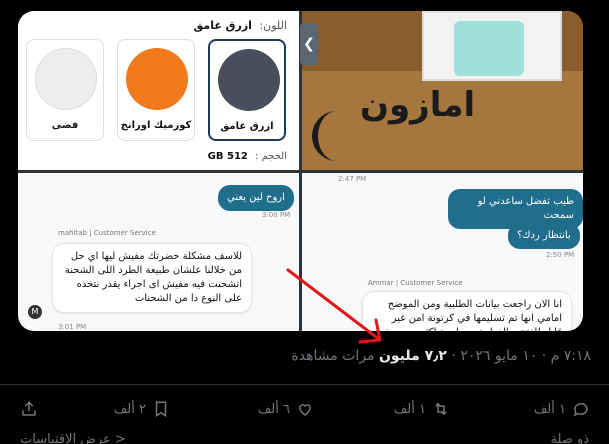 The width and height of the screenshot is (609, 444). Describe the element at coordinates (415, 283) in the screenshot. I see `agent-name: Ammar | Customer Service` at that location.